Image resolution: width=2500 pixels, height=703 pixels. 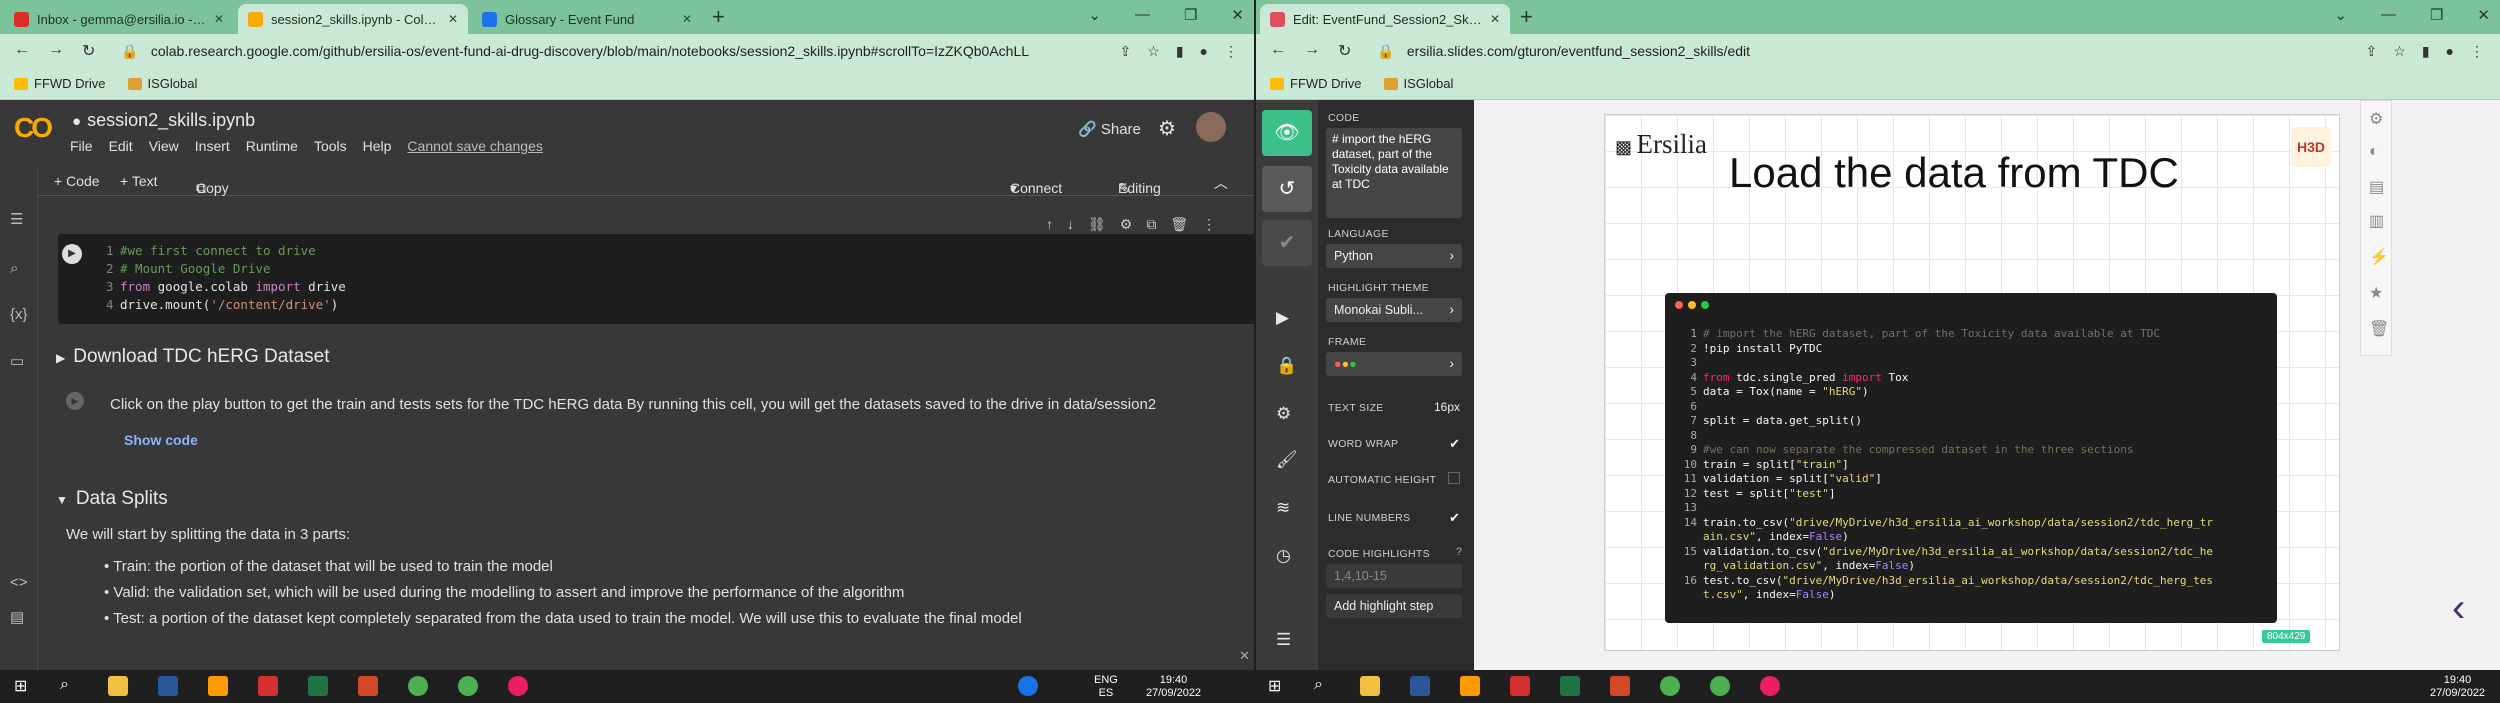 What do you see at coordinates (1283, 556) in the screenshot?
I see `clock-icon: ◷` at bounding box center [1283, 556].